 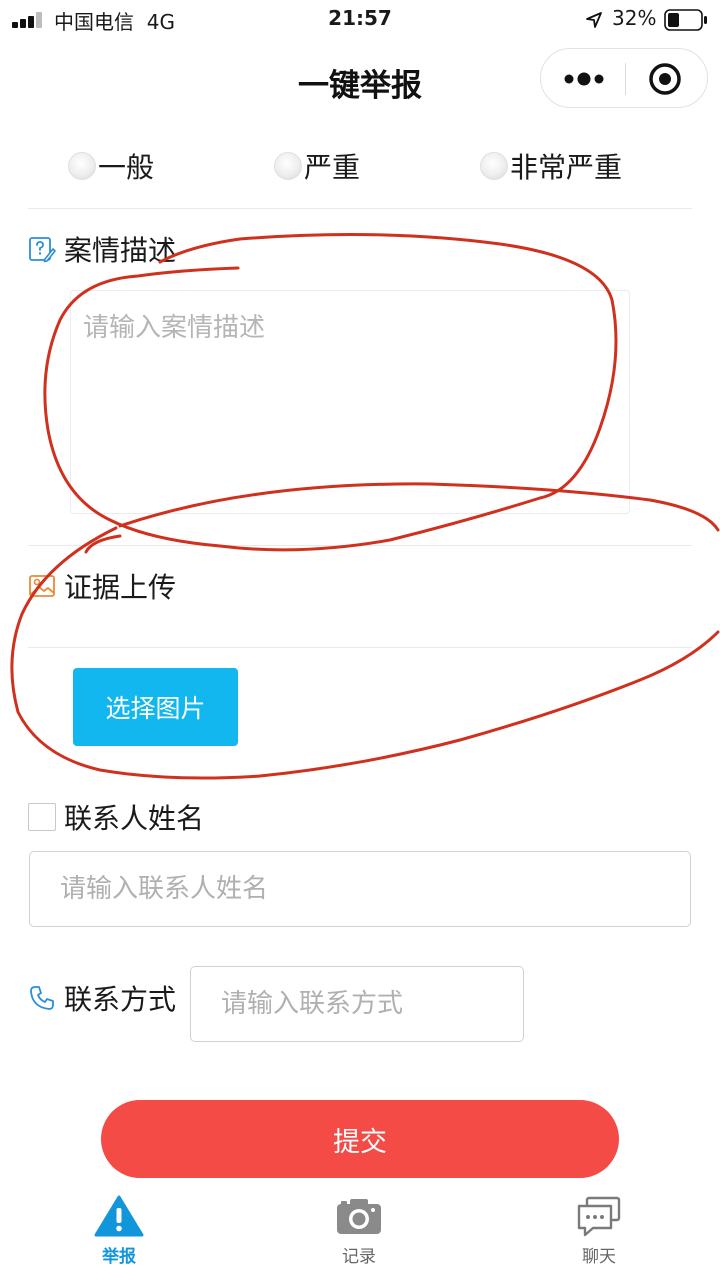 What do you see at coordinates (120, 999) in the screenshot?
I see `contact-method-label: 联系方式` at bounding box center [120, 999].